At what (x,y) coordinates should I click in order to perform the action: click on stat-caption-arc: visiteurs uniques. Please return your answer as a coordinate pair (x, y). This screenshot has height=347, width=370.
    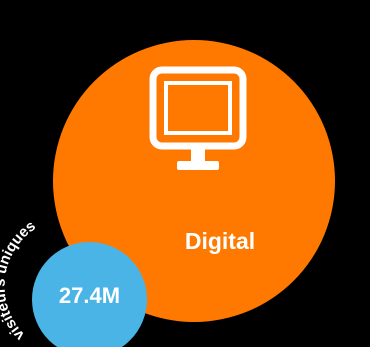
    Looking at the image, I should click on (19, 280).